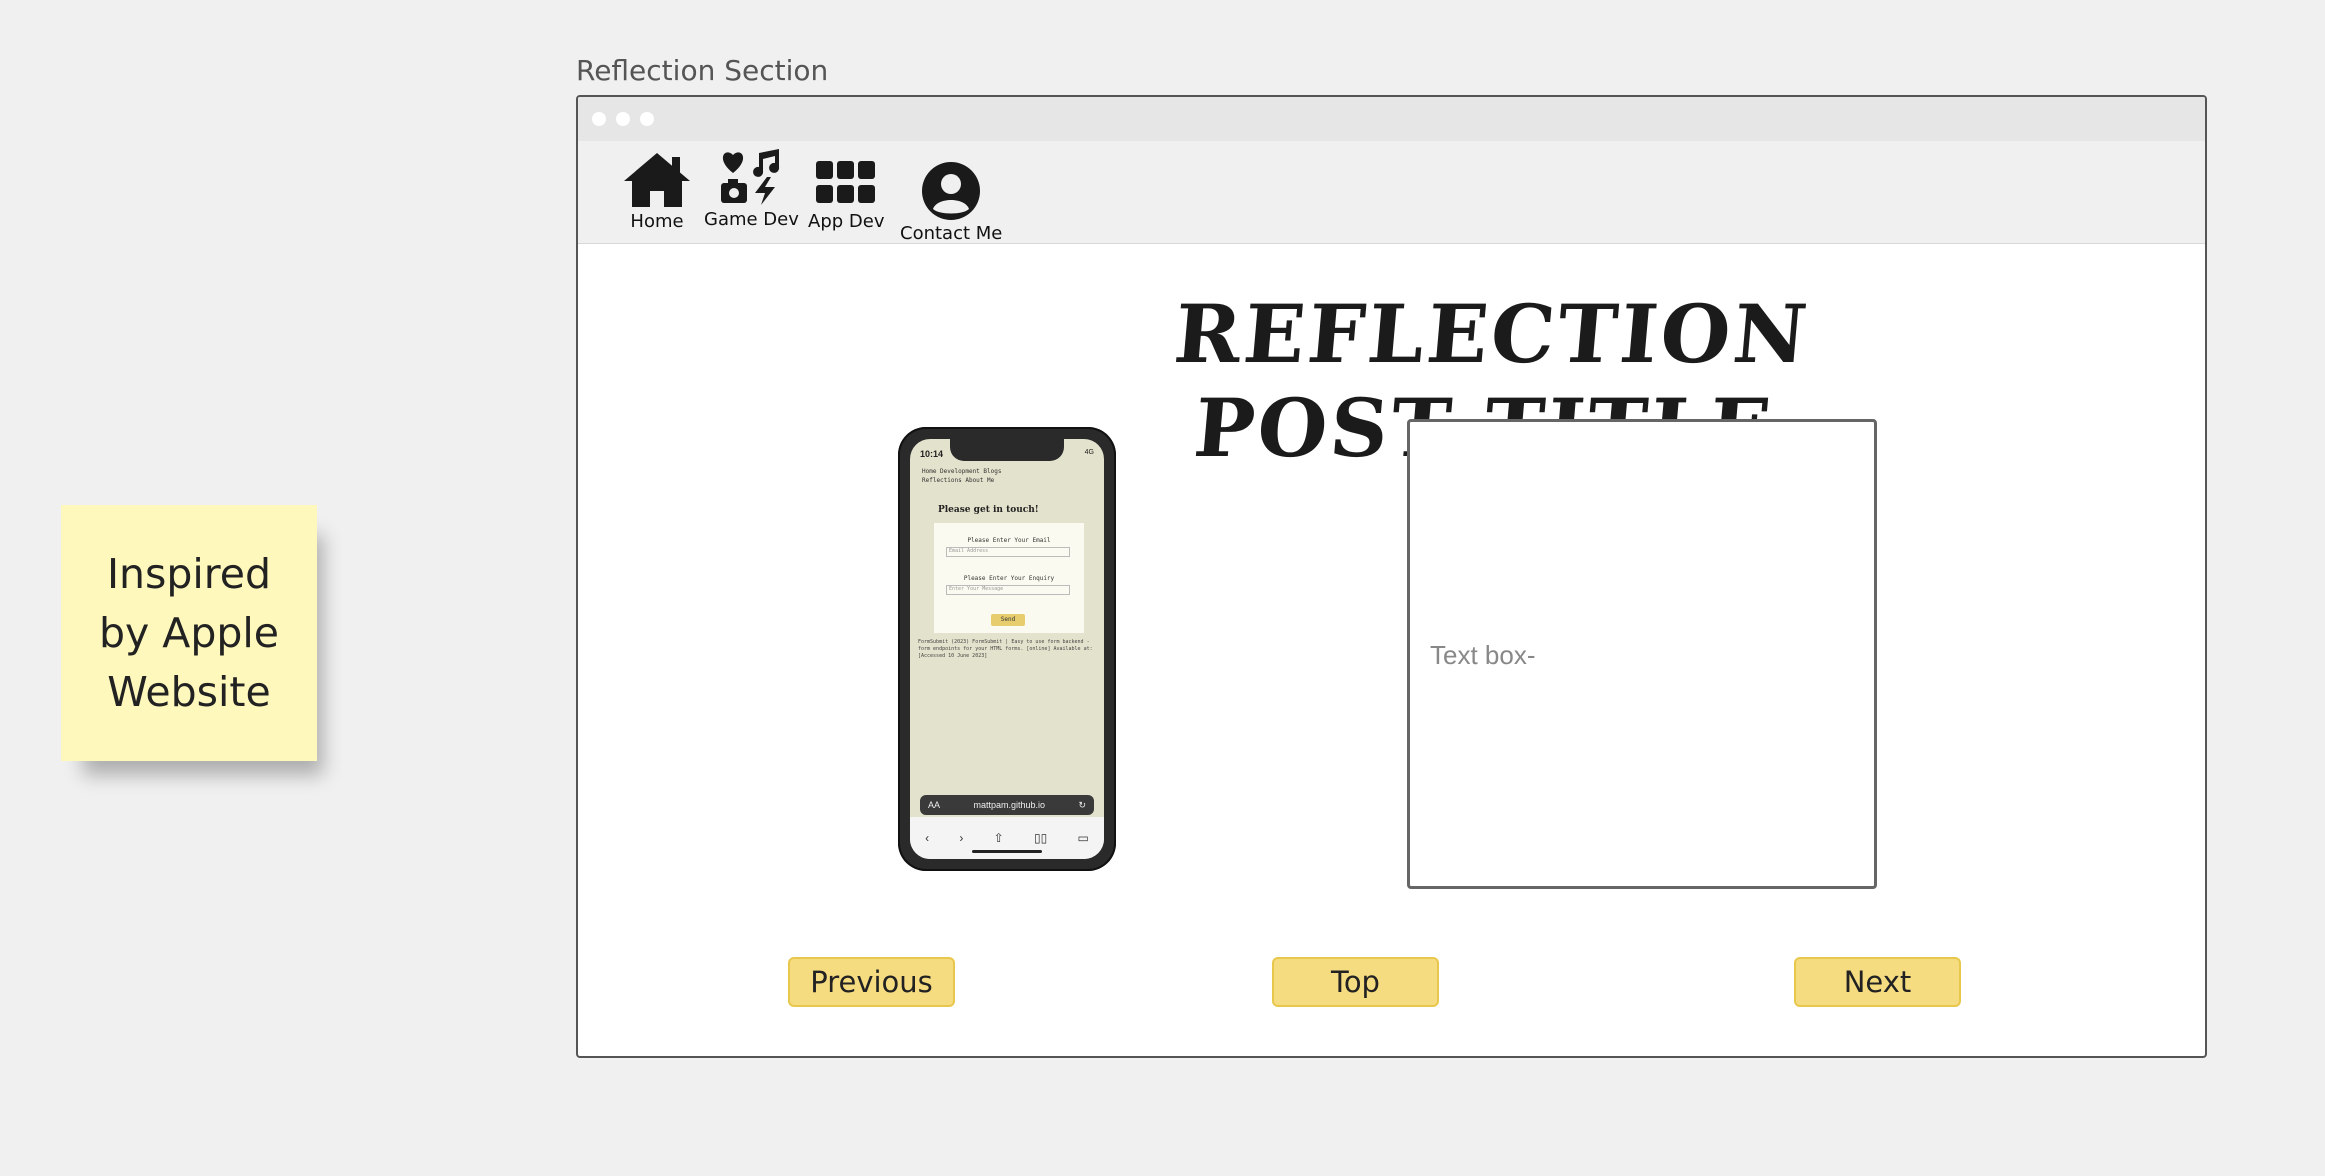  I want to click on phone-back-icon: ‹, so click(927, 838).